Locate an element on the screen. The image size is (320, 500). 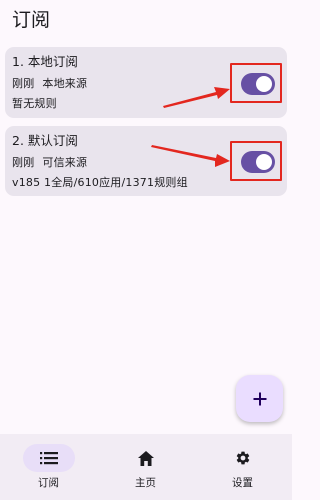
nav-label: 主页 is located at coordinates (145, 483).